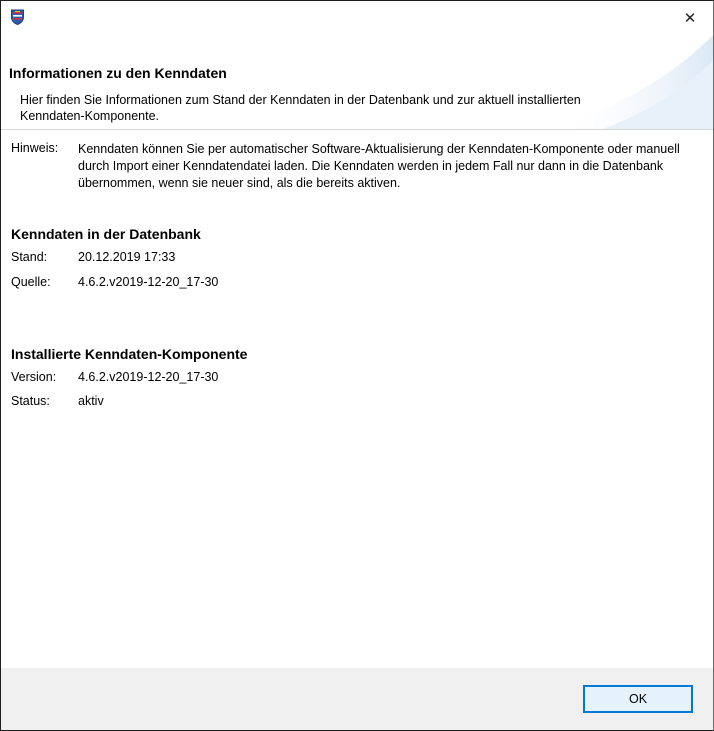 The width and height of the screenshot is (714, 731). I want to click on dialog-footer: OK, so click(357, 699).